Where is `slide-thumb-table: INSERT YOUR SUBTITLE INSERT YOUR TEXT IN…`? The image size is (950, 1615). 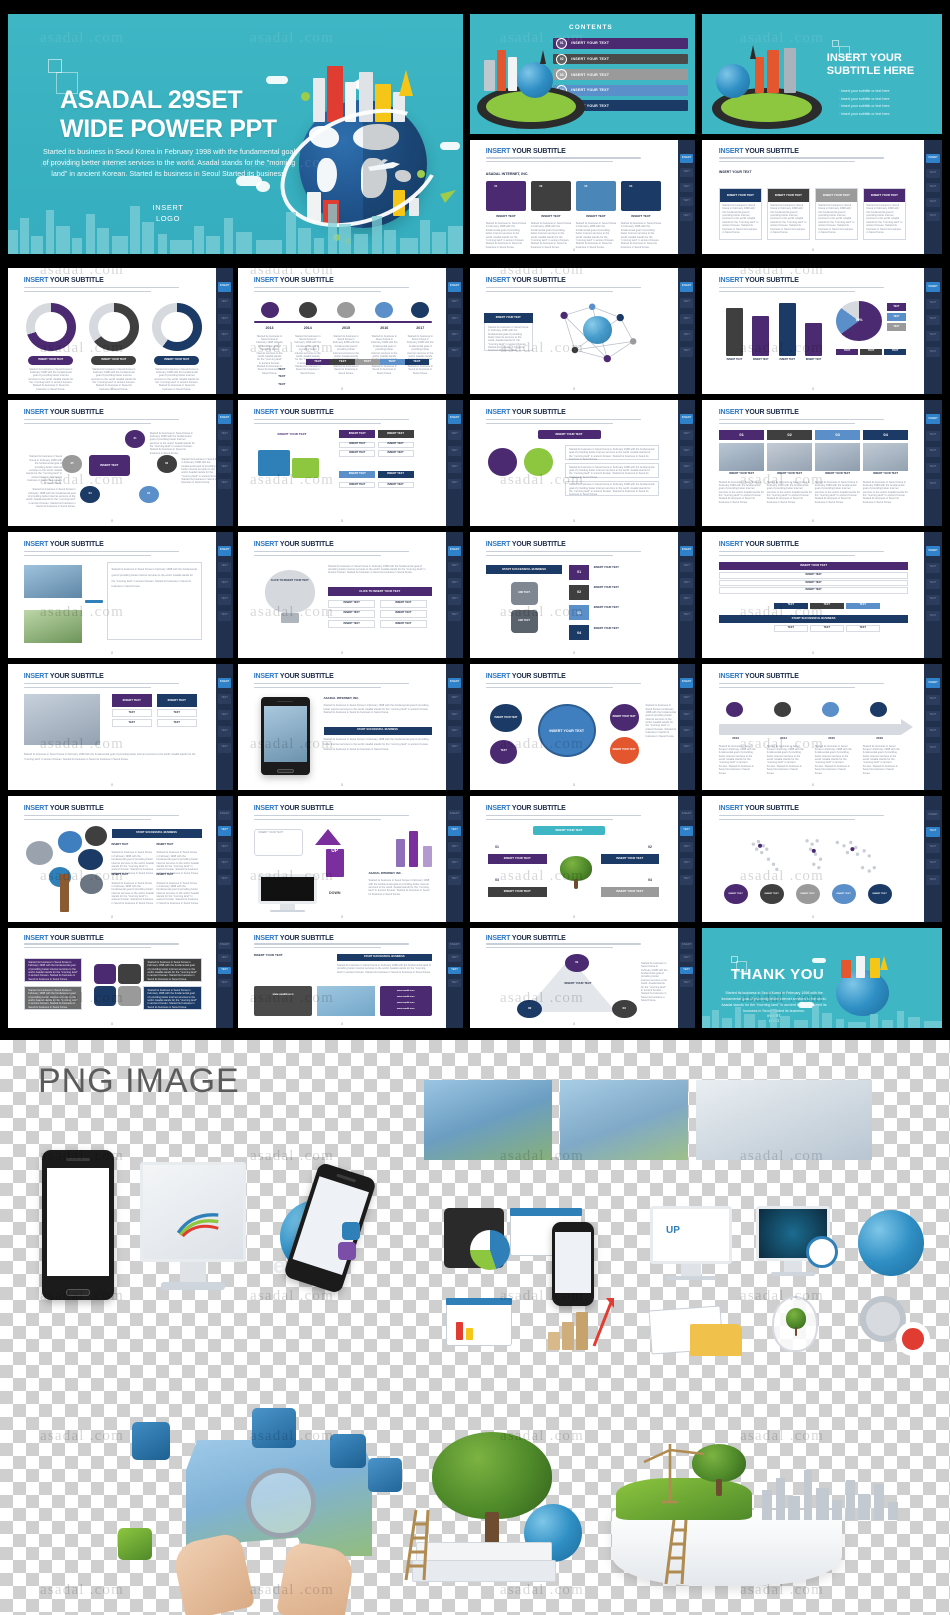
slide-thumb-table: INSERT YOUR SUBTITLE INSERT YOUR TEXT IN… is located at coordinates (822, 595).